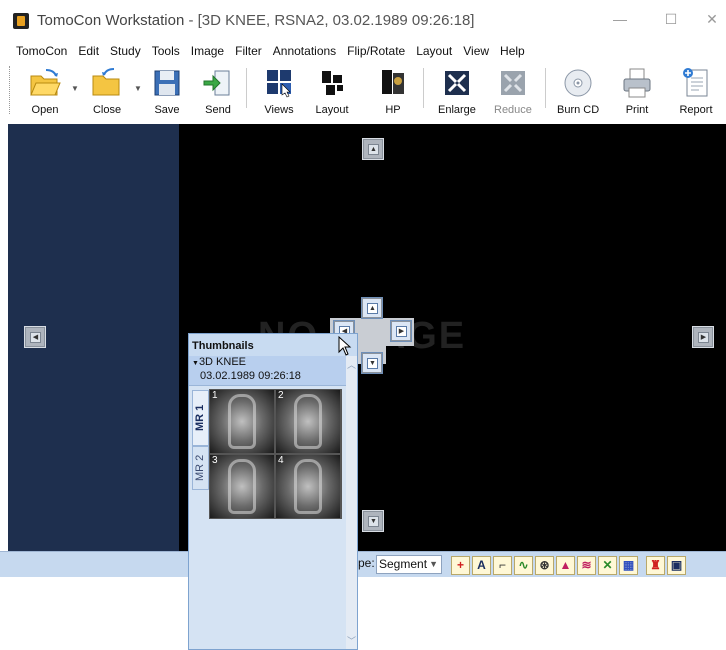 This screenshot has width=726, height=650. What do you see at coordinates (218, 83) in the screenshot?
I see `send-icon` at bounding box center [218, 83].